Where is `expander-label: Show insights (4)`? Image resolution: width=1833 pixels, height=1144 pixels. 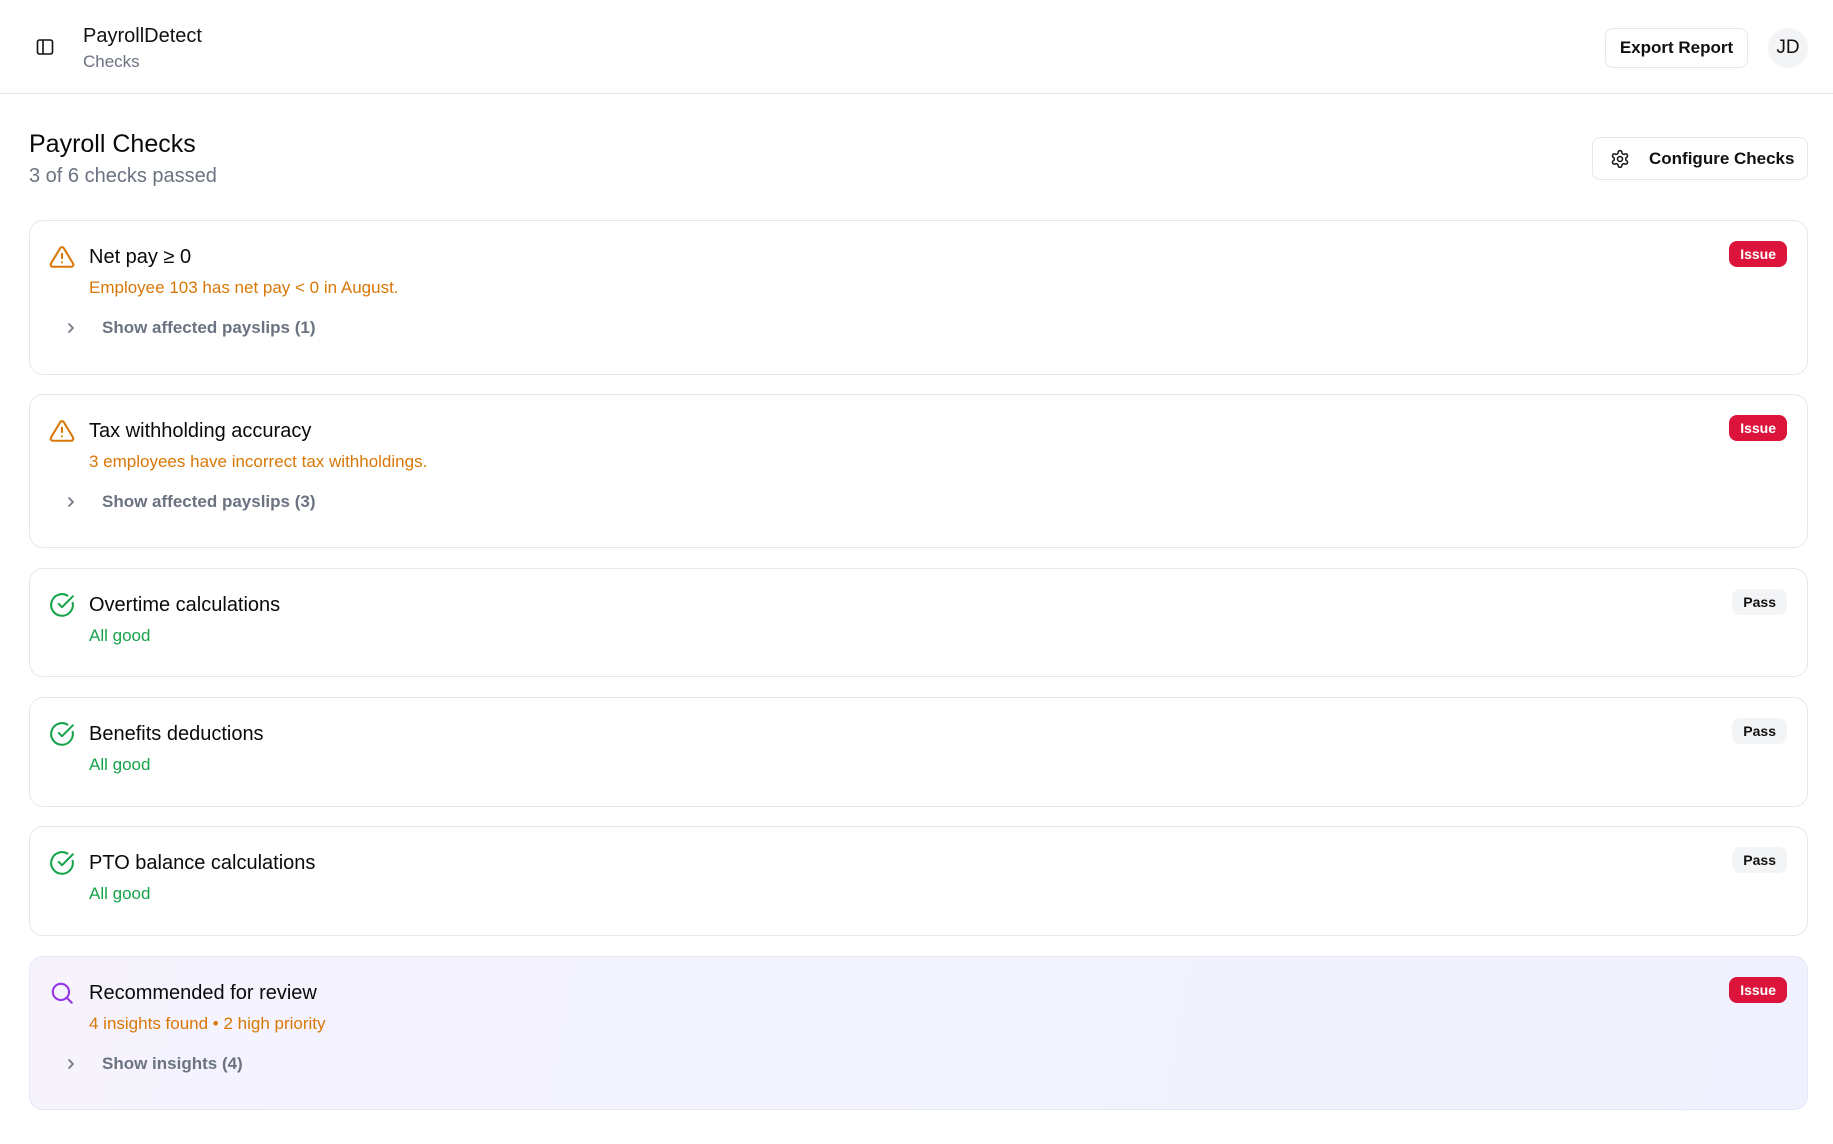
expander-label: Show insights (4) is located at coordinates (172, 1063).